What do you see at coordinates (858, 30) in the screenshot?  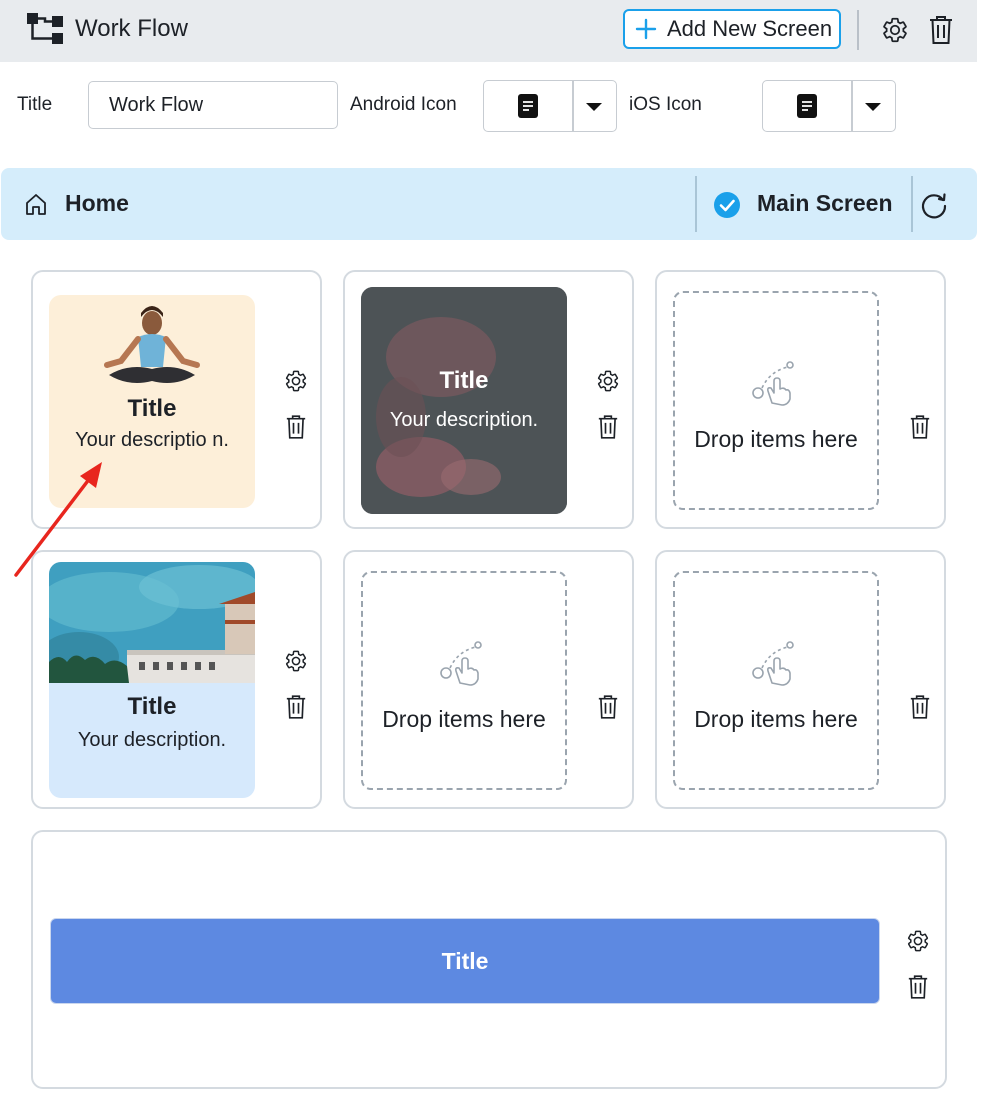 I see `header-divider` at bounding box center [858, 30].